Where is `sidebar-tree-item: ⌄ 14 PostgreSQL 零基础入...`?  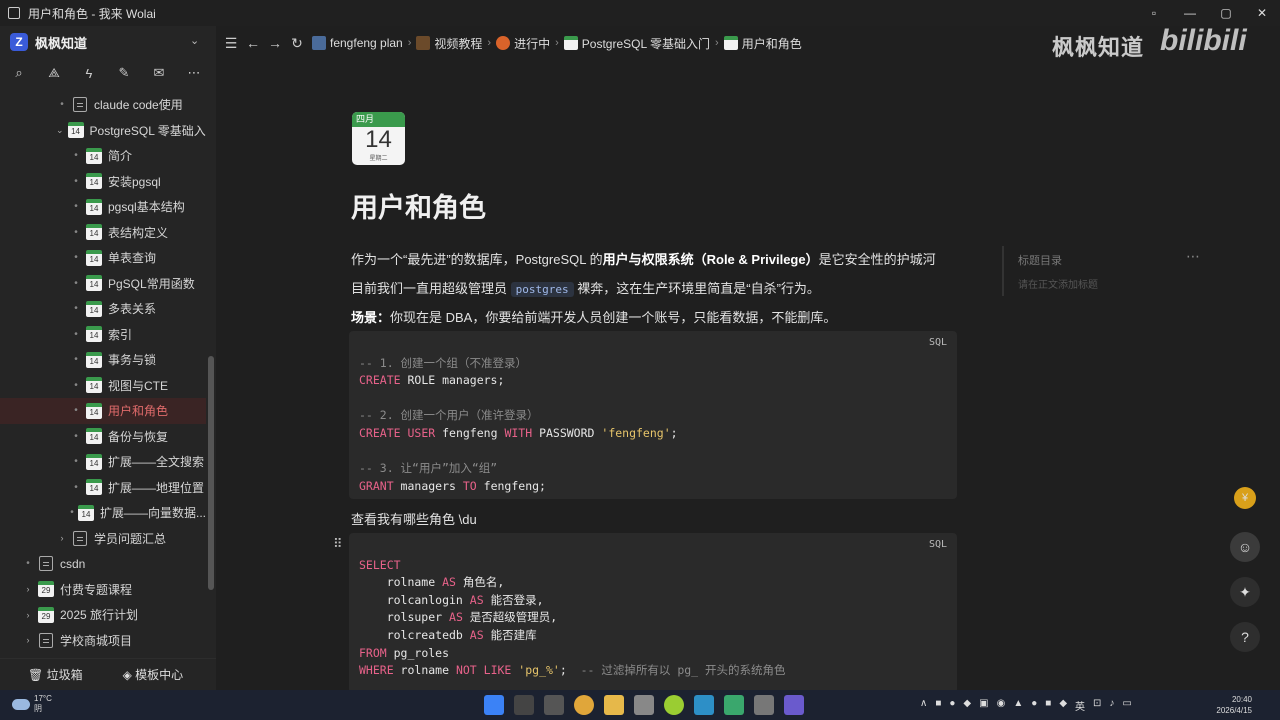
sidebar-tree-item: ⌄ 14 PostgreSQL 零基础入... is located at coordinates (103, 131).